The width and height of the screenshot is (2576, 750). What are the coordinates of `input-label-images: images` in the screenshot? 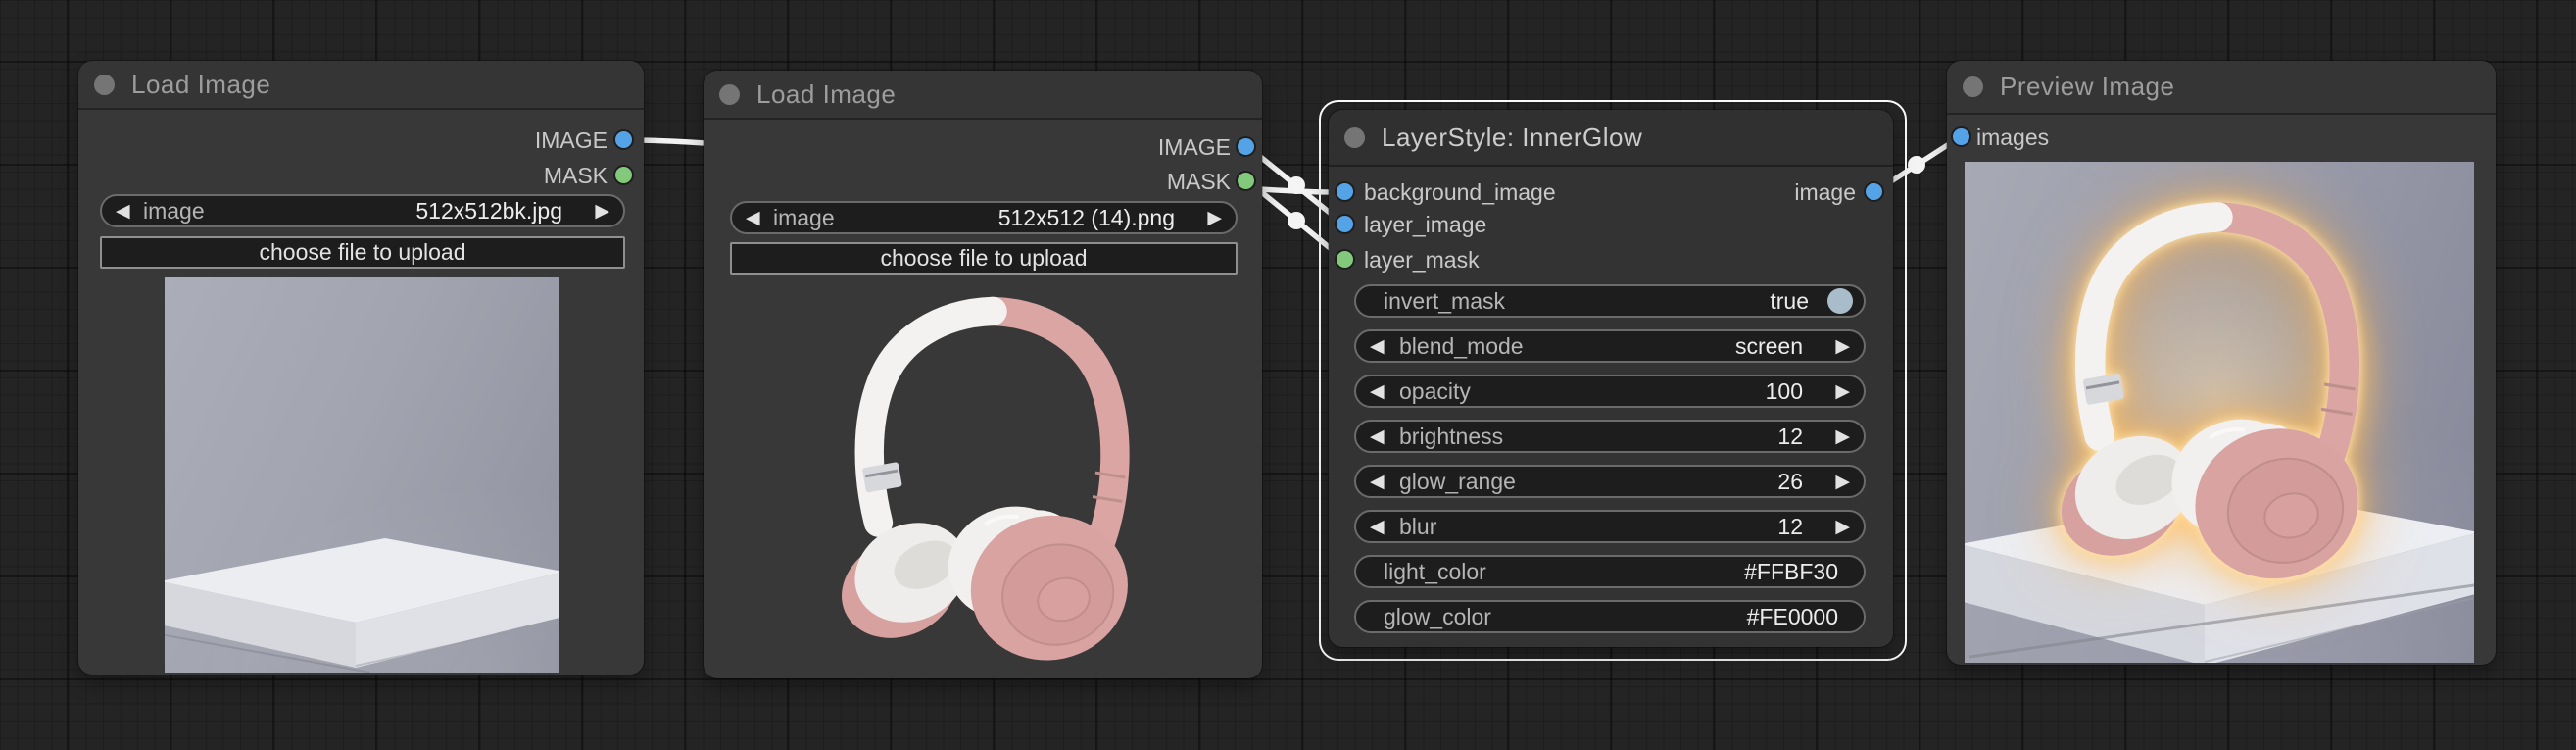 It's located at (2013, 137).